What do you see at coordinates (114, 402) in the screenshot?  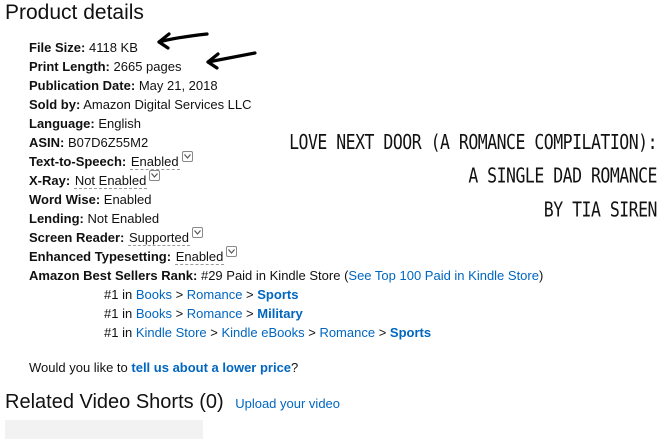 I see `related-title: Related Video Shorts (0)` at bounding box center [114, 402].